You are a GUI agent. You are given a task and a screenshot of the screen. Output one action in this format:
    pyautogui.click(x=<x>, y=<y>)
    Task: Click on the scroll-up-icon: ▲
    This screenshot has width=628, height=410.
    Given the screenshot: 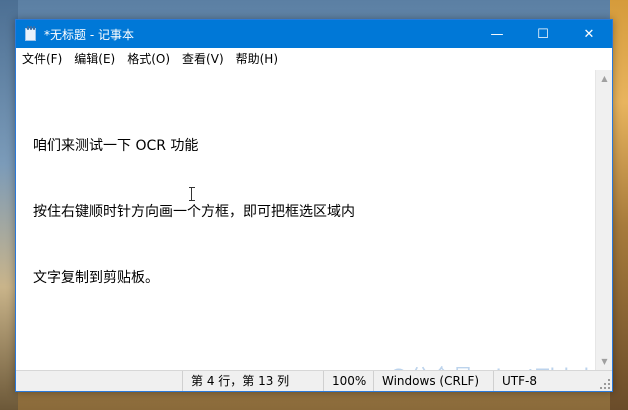 What is the action you would take?
    pyautogui.click(x=604, y=78)
    